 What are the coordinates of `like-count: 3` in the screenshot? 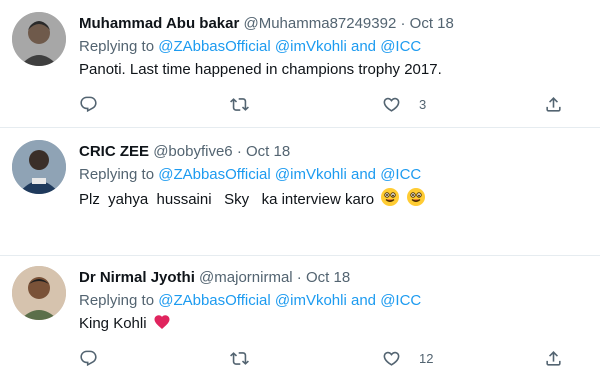 It's located at (423, 104).